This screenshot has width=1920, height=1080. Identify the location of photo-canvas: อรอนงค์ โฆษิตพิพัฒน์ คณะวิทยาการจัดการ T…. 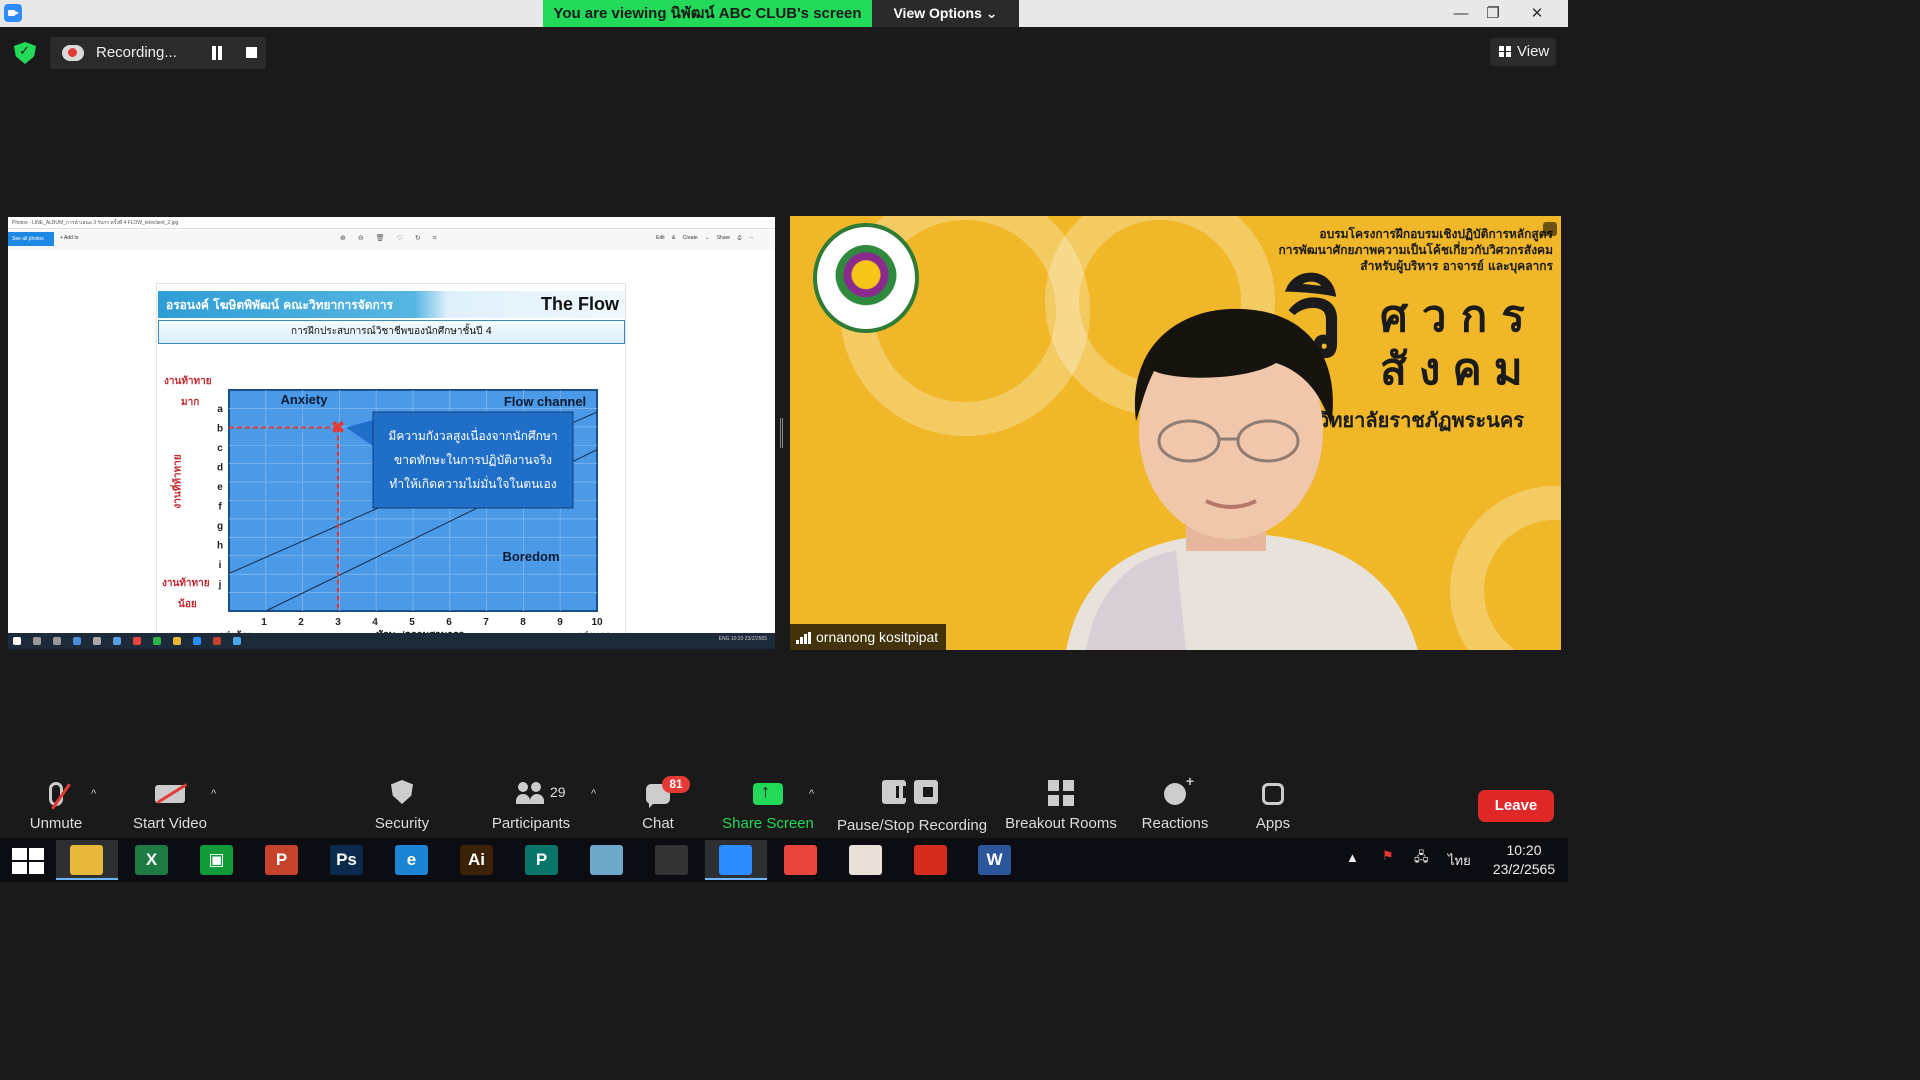
(391, 449).